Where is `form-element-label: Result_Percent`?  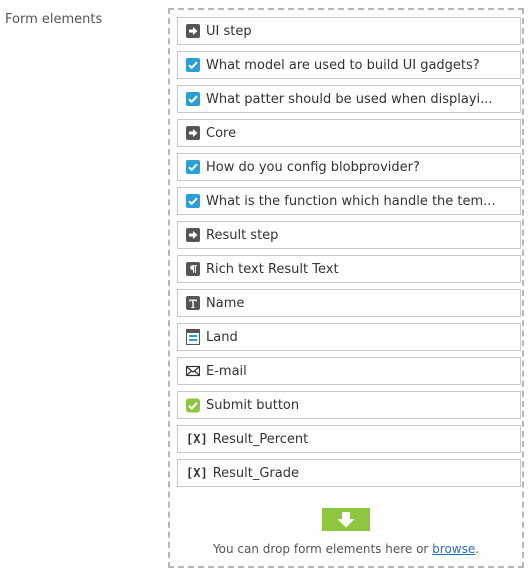
form-element-label: Result_Percent is located at coordinates (260, 439).